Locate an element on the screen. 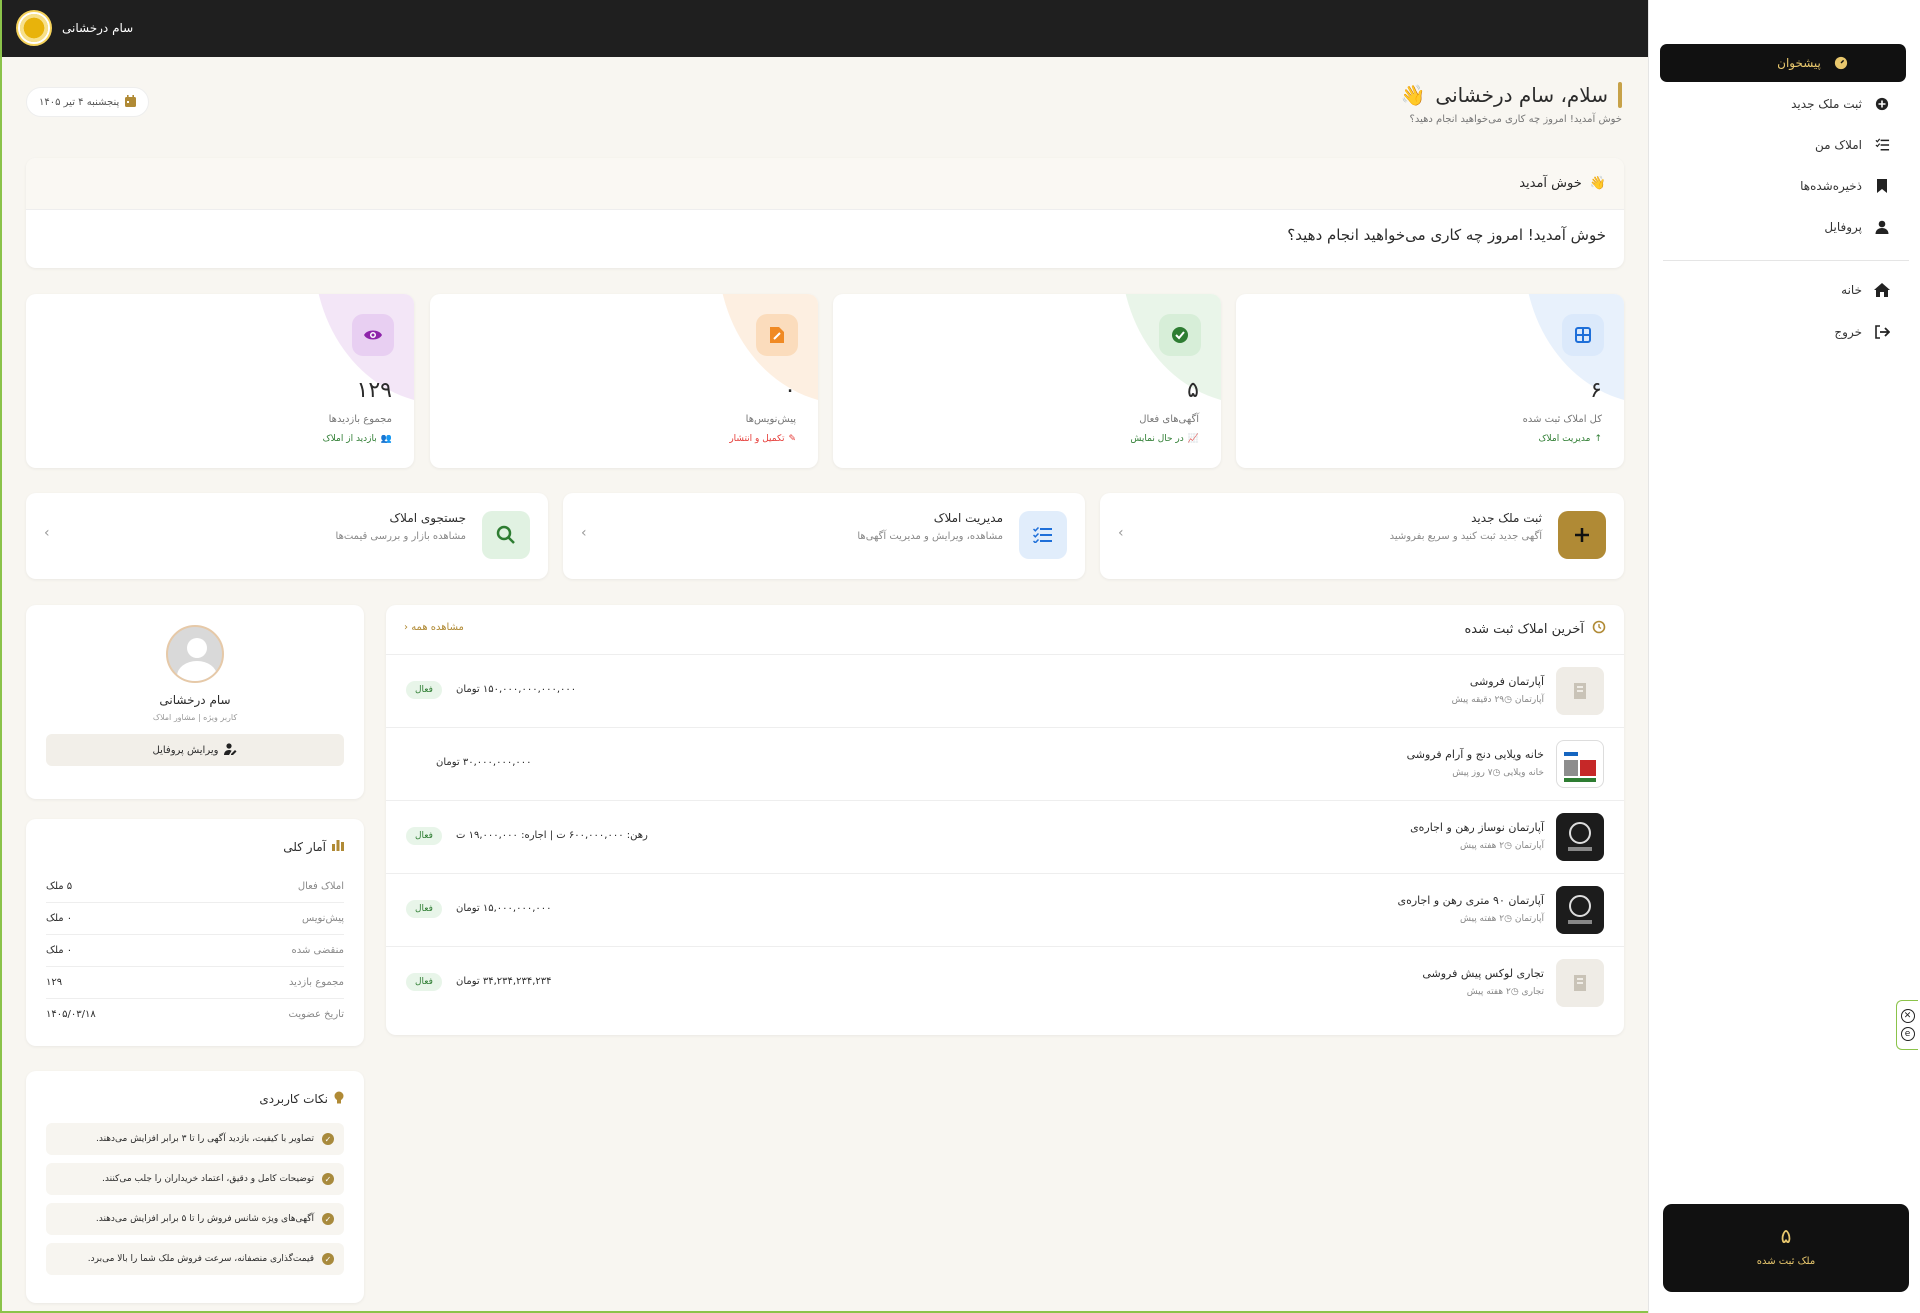 The width and height of the screenshot is (1920, 1313). date-text: پنجشنبه ۴ تیر ۱۴۰۵ is located at coordinates (79, 102).